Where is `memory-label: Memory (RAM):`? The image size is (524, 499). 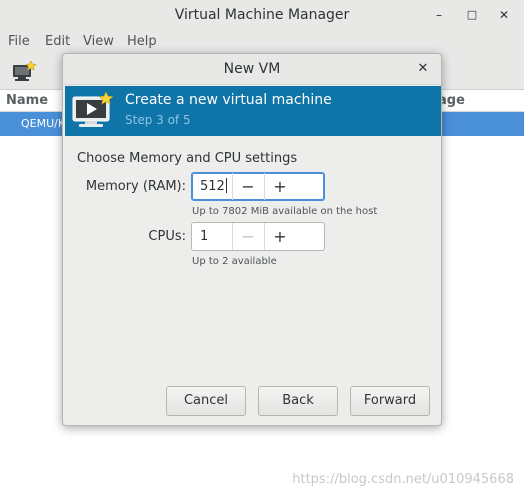 memory-label: Memory (RAM): is located at coordinates (135, 186).